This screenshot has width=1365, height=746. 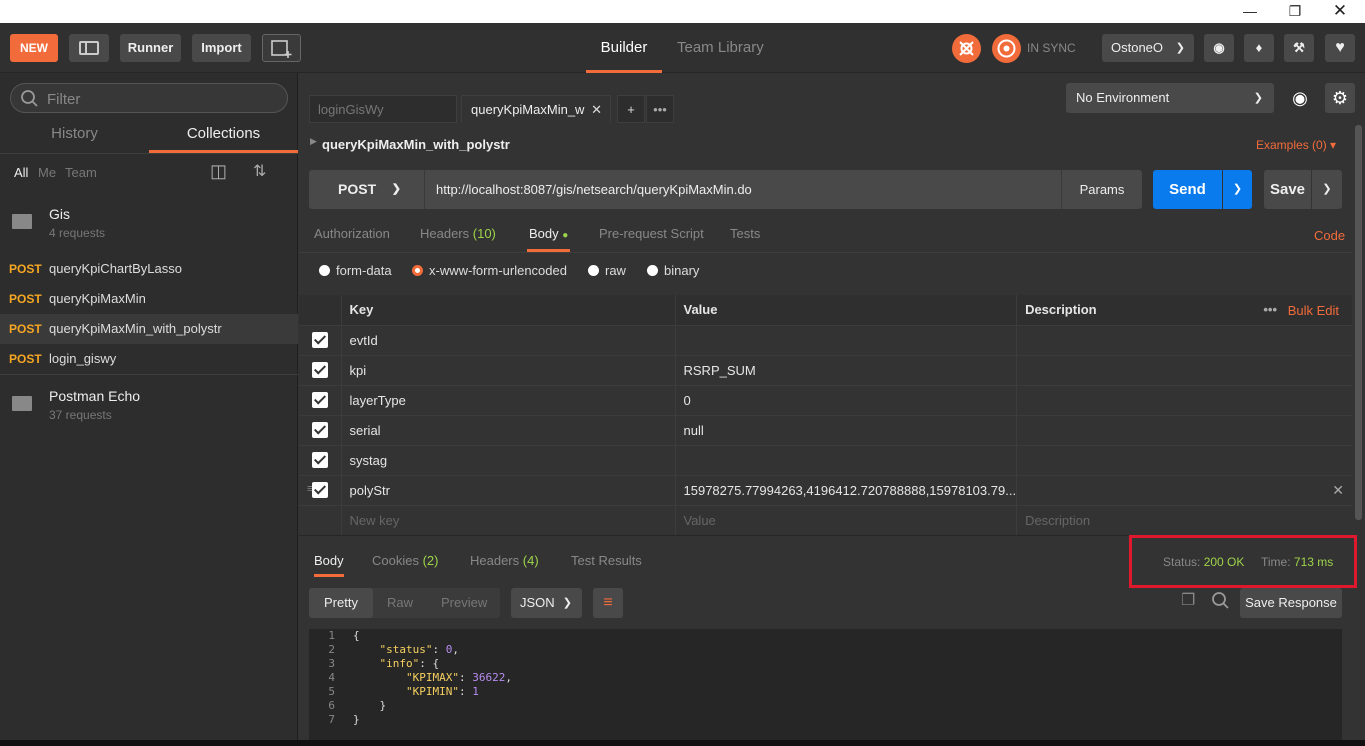 I want to click on table-row: kpi RSRP_SUM, so click(x=825, y=370).